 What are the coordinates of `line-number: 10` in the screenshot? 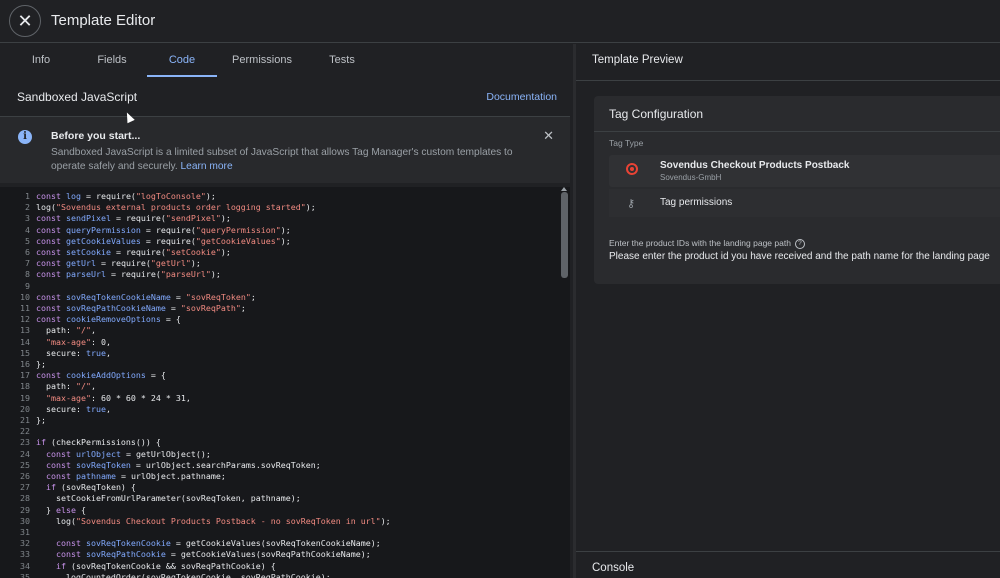 It's located at (25, 296).